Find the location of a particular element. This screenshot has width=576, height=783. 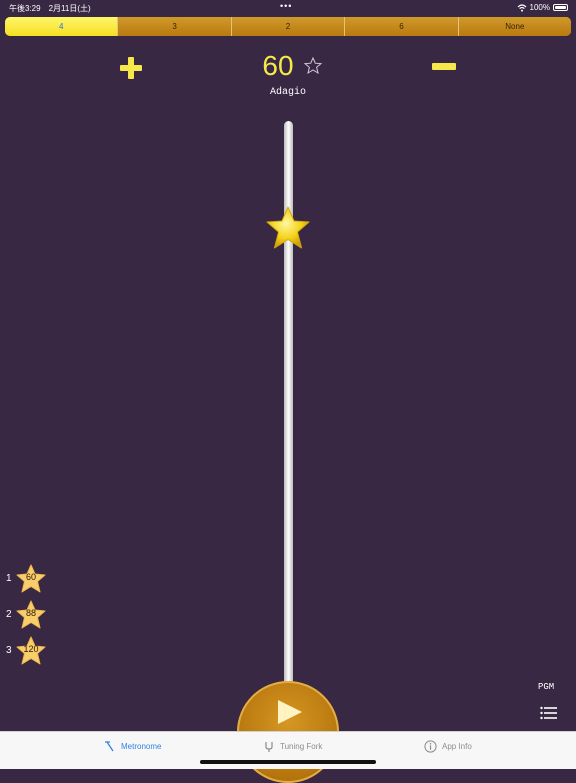

preset-2: 2 88 is located at coordinates (25, 615).